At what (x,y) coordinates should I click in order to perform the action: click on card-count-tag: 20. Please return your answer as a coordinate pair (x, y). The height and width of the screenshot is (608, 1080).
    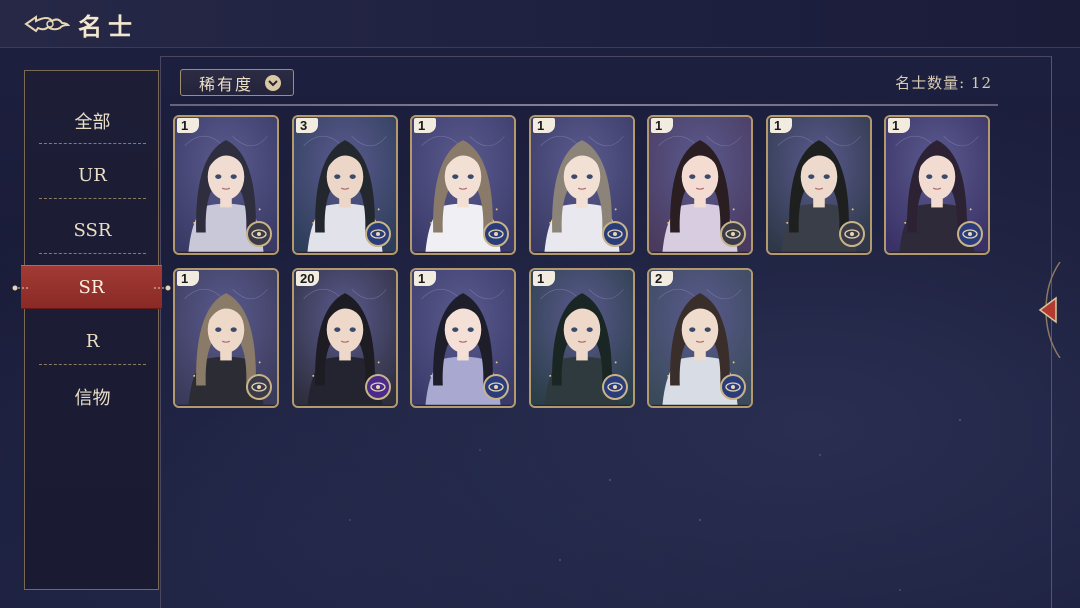
    Looking at the image, I should click on (308, 278).